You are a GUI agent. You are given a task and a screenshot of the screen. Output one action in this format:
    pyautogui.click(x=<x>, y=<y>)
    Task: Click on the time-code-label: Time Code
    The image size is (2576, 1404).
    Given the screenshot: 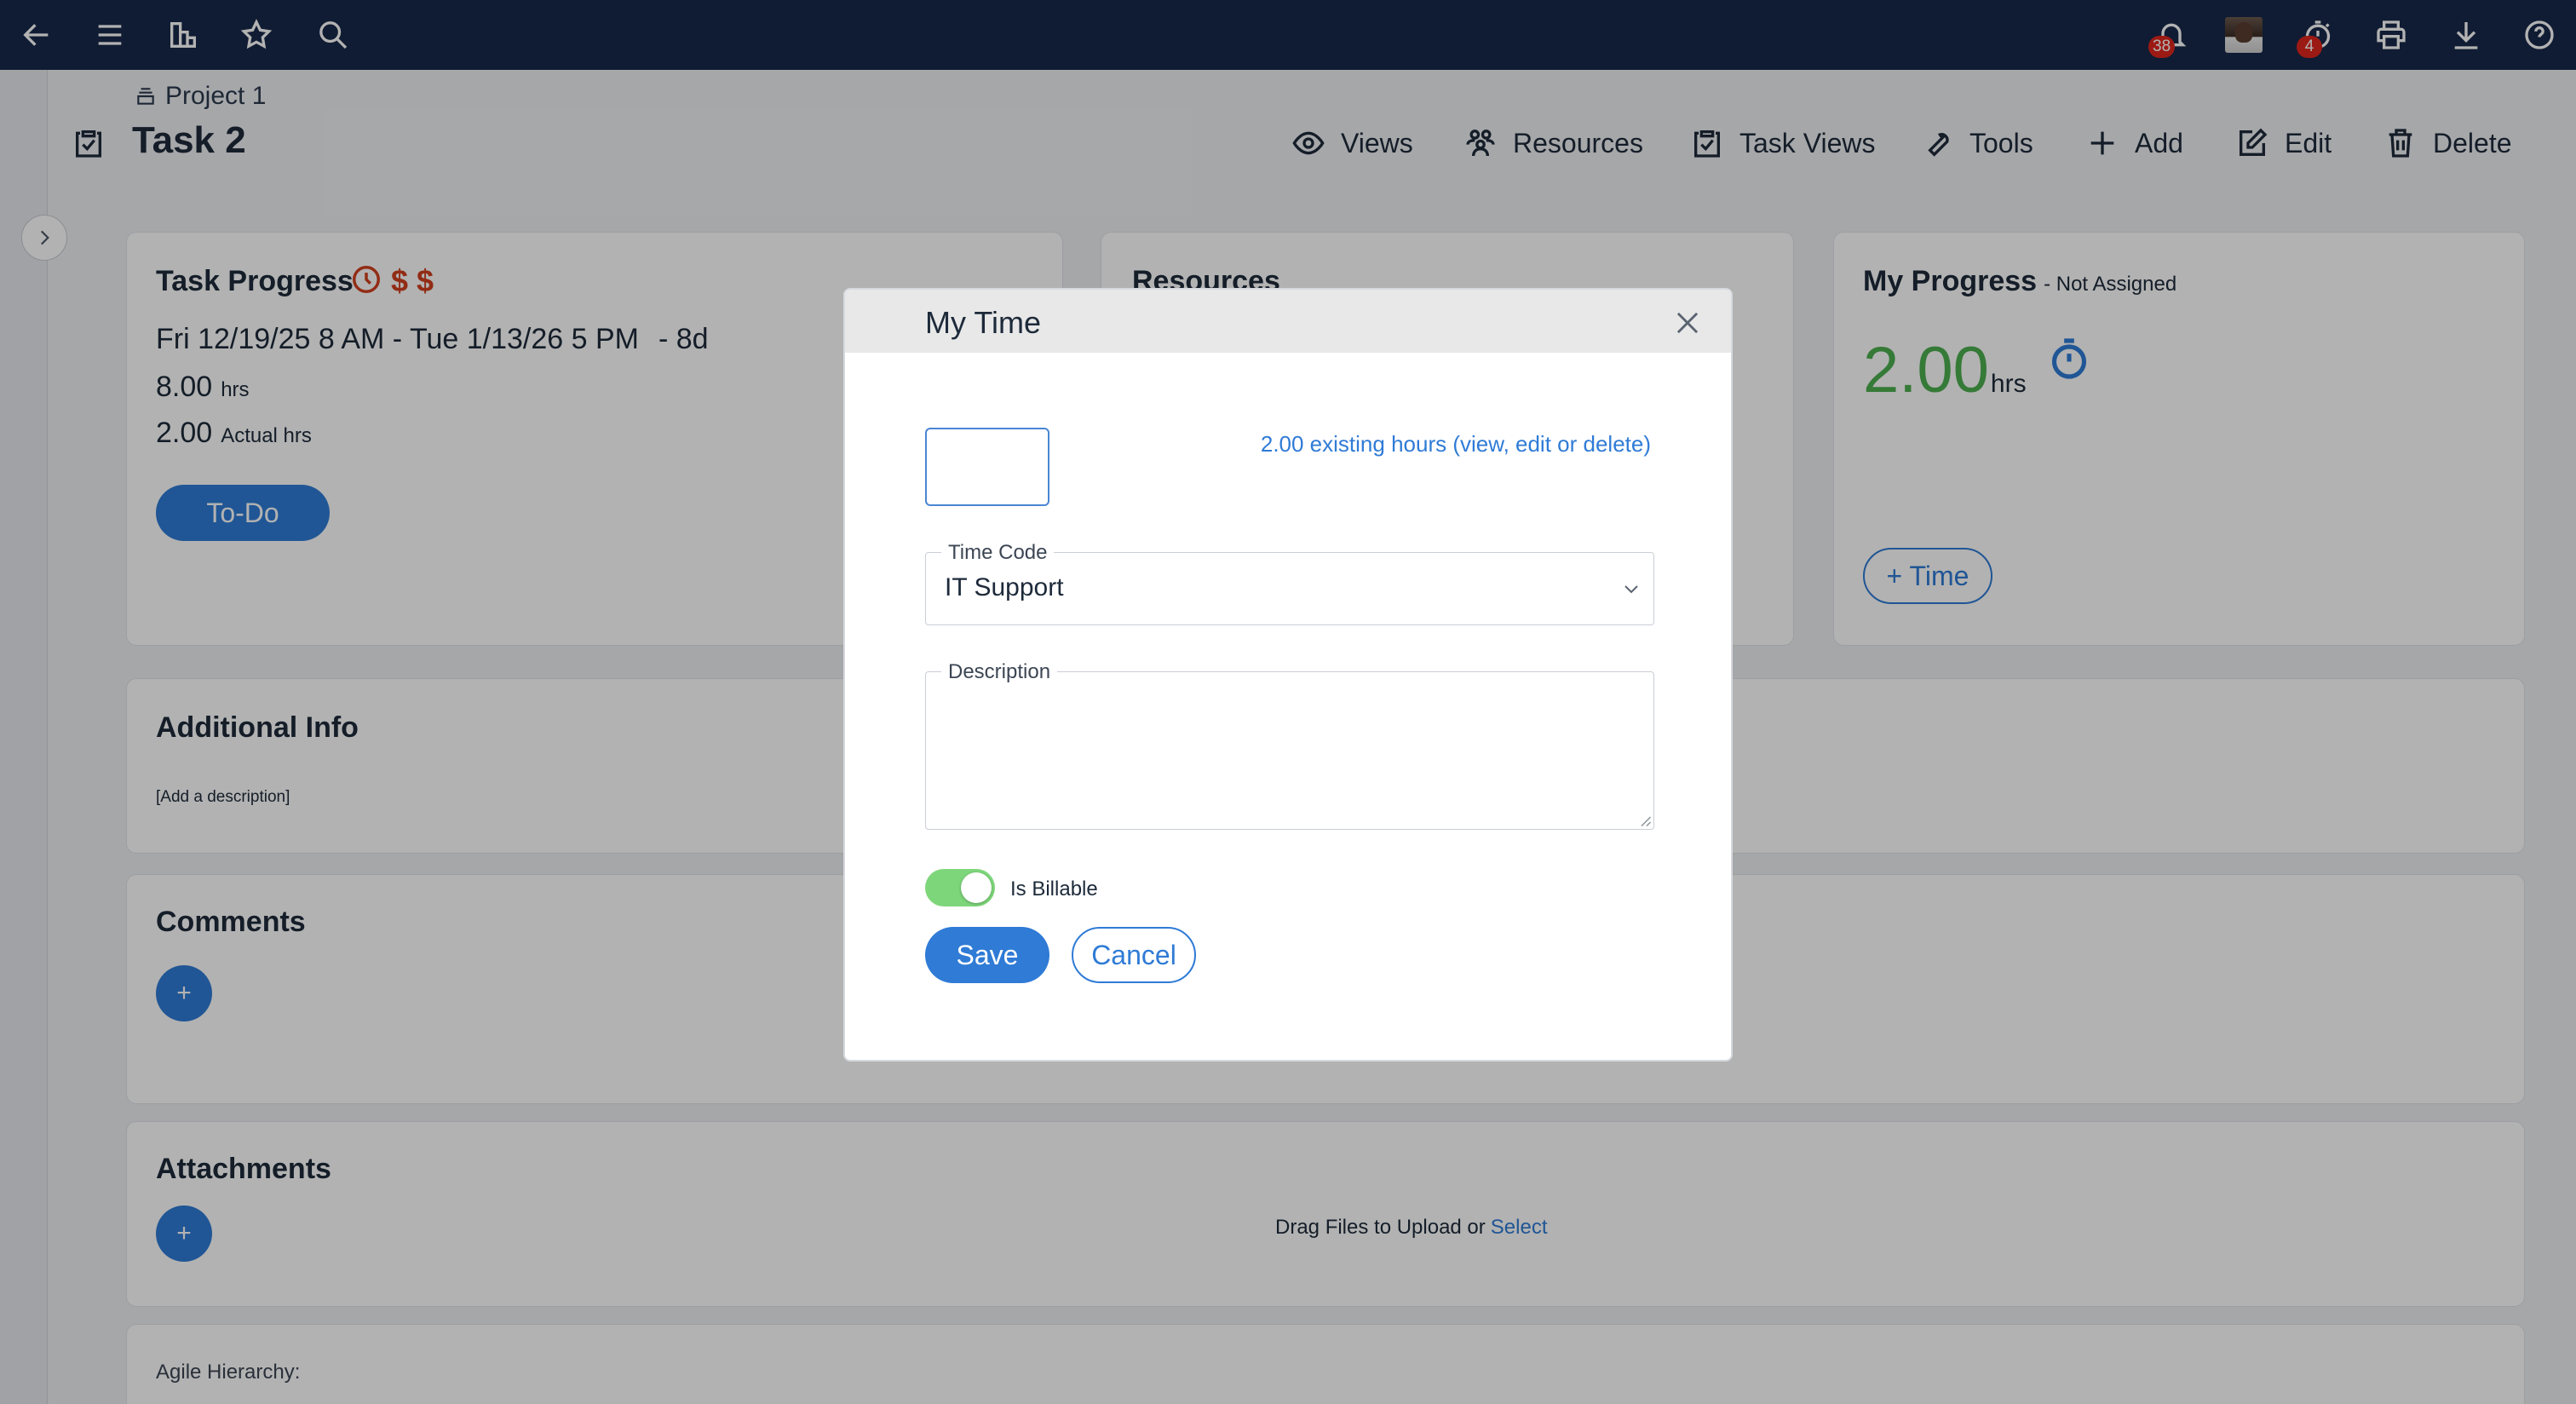 What is the action you would take?
    pyautogui.click(x=998, y=553)
    